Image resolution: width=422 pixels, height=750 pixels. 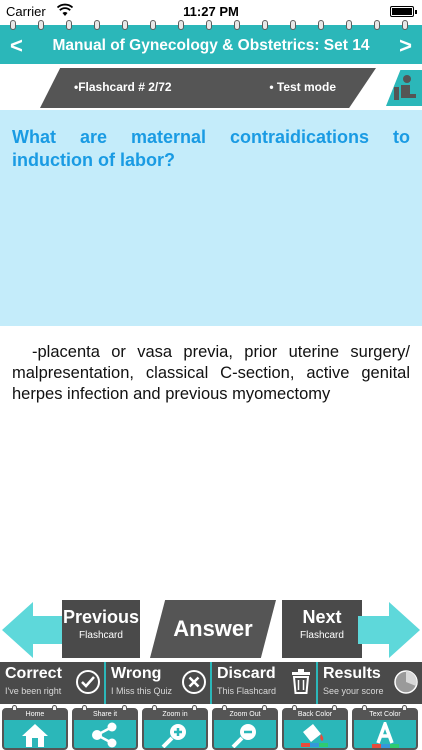 What do you see at coordinates (173, 736) in the screenshot?
I see `zoom-in-icon` at bounding box center [173, 736].